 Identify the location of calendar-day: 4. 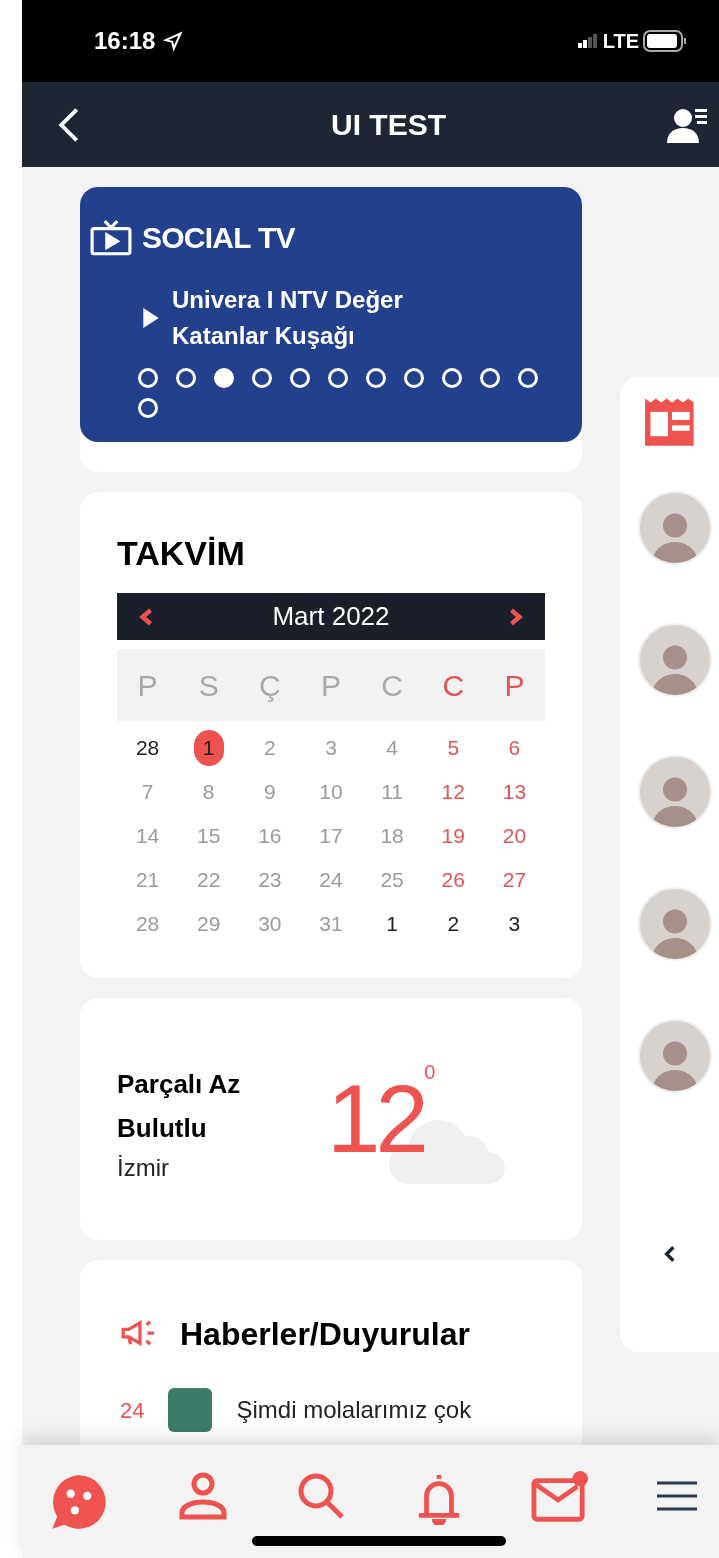
(392, 748).